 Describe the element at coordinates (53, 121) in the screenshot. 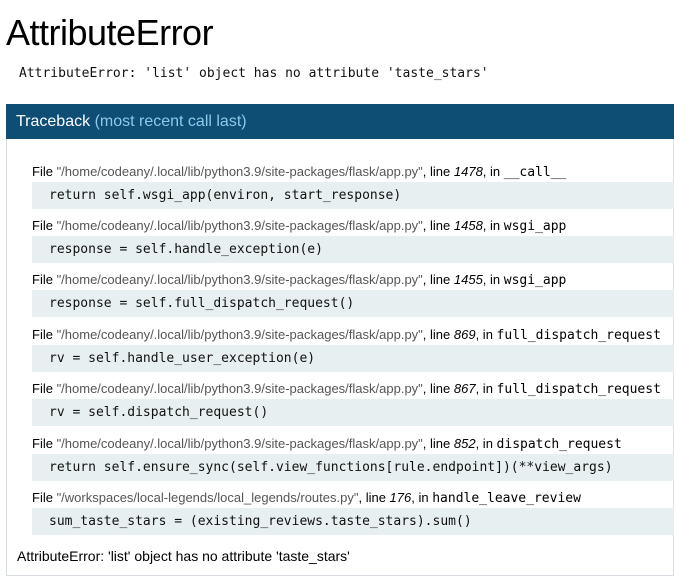

I see `traceback-title: Traceback` at that location.